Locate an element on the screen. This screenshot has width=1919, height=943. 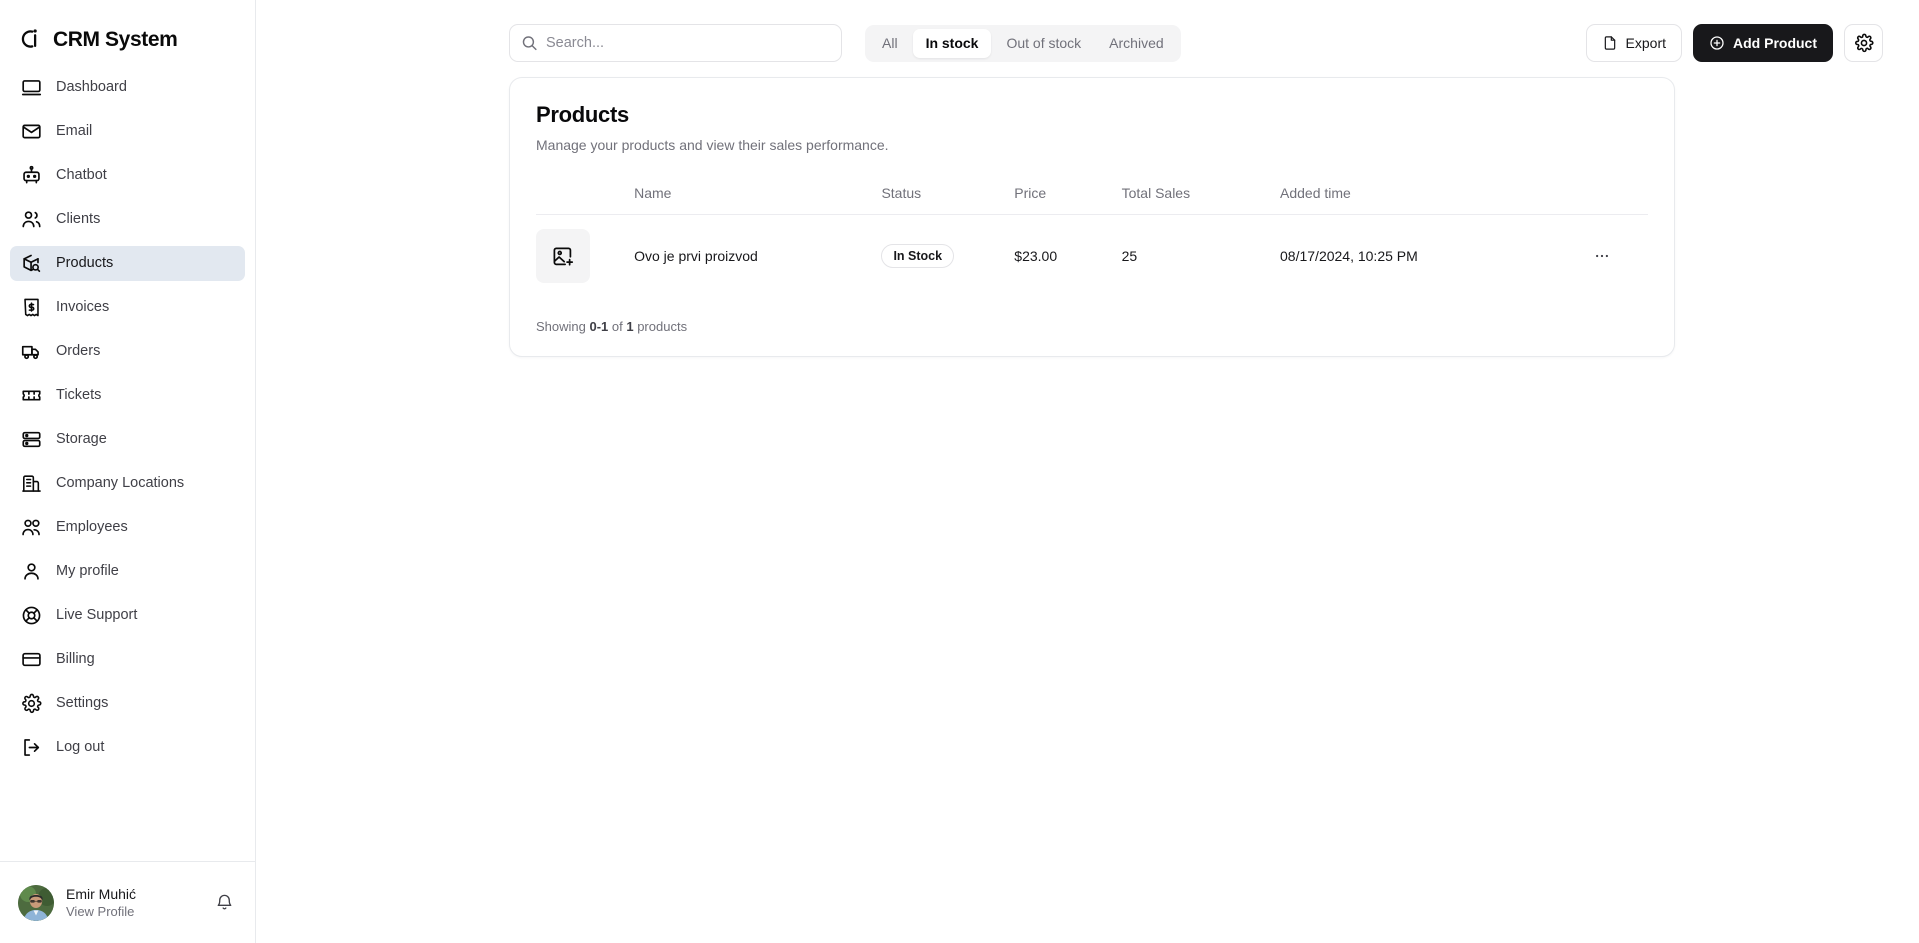
column-header-name: Name is located at coordinates (758, 200).